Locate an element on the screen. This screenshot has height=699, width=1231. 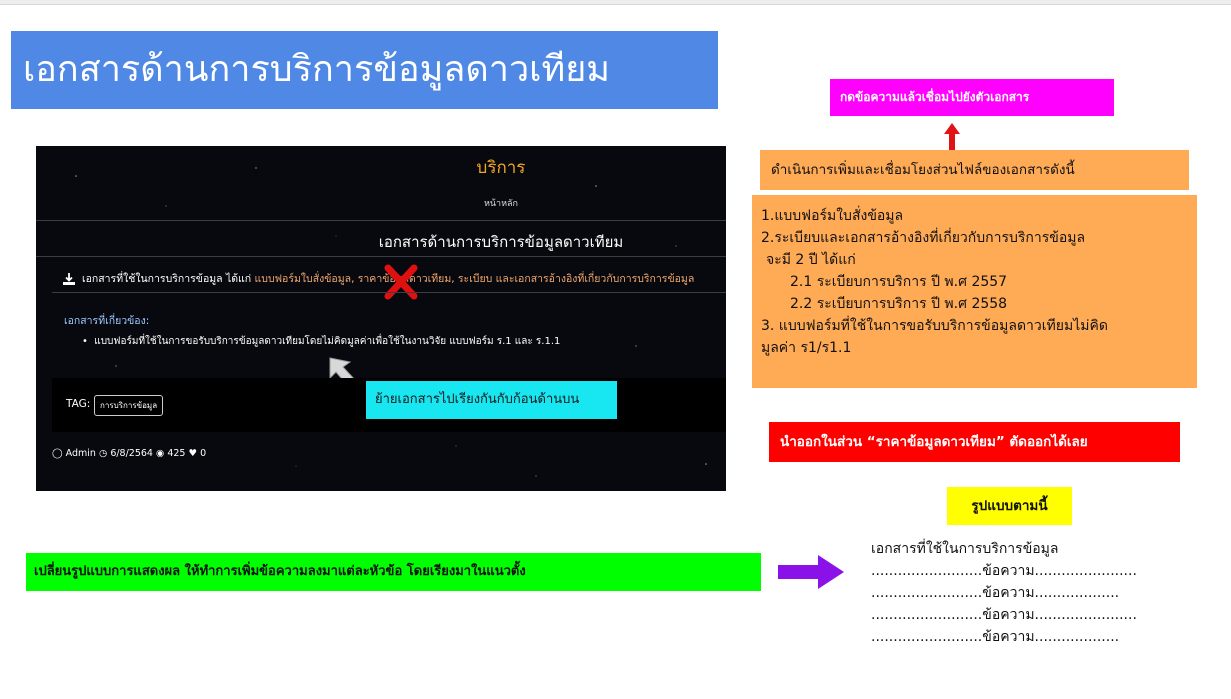
document-heading: เอกสารด้านการบริการข้อมูลดาวเทียม is located at coordinates (501, 242).